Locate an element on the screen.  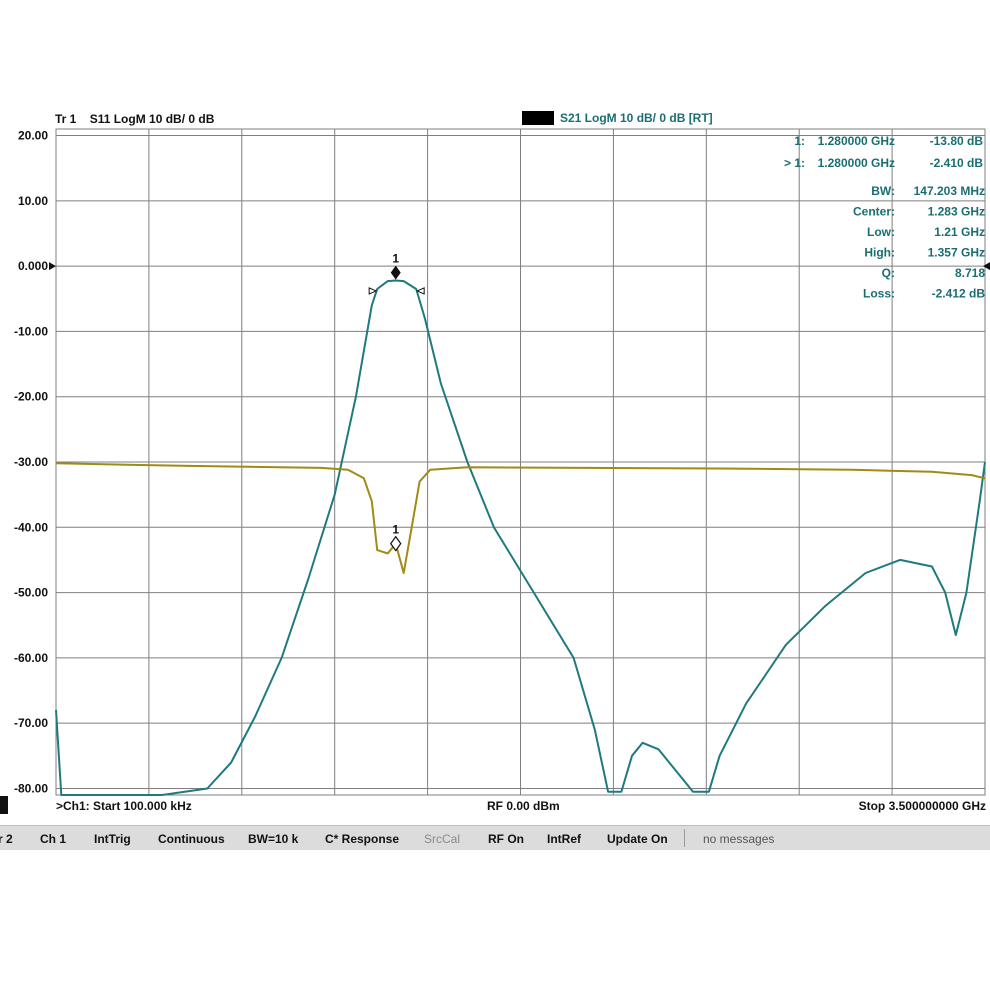
readout-stat-value: 8.718 is located at coordinates (970, 273).